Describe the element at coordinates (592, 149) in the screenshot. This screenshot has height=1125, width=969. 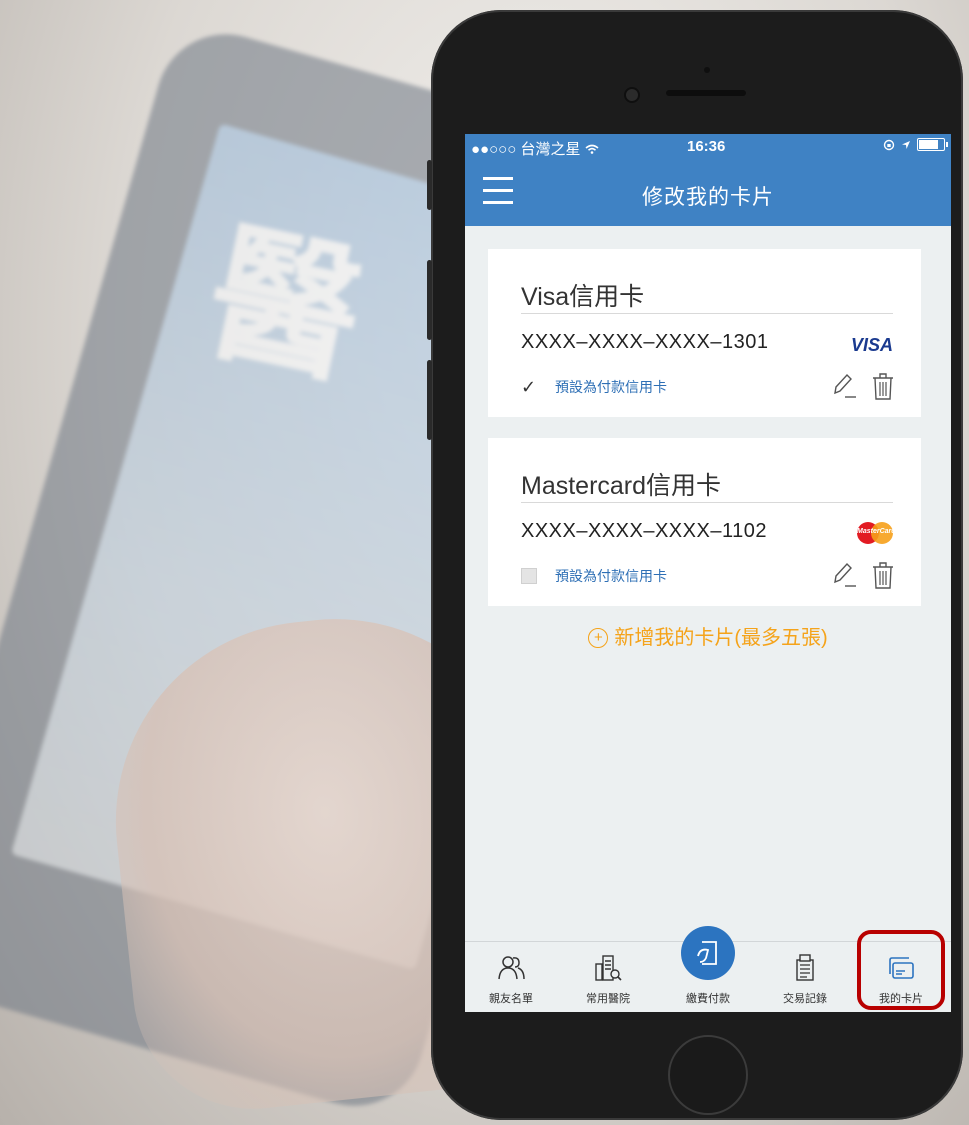
I see `wifi-icon` at that location.